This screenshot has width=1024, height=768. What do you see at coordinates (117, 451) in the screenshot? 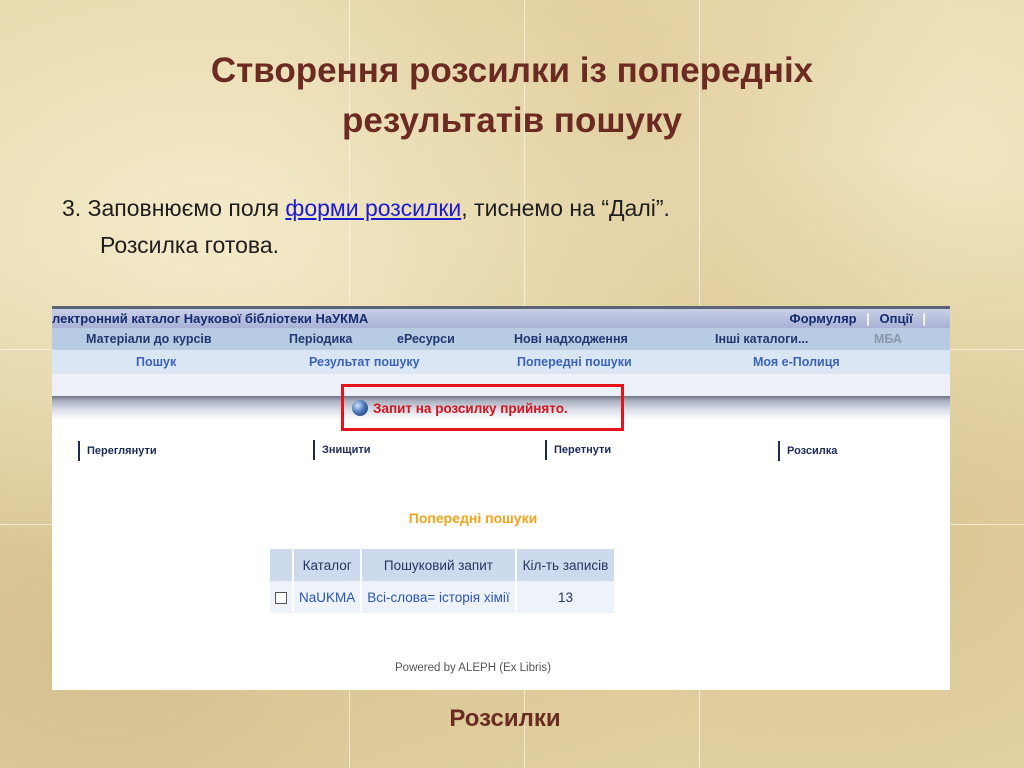
I see `view-button: Переглянути` at bounding box center [117, 451].